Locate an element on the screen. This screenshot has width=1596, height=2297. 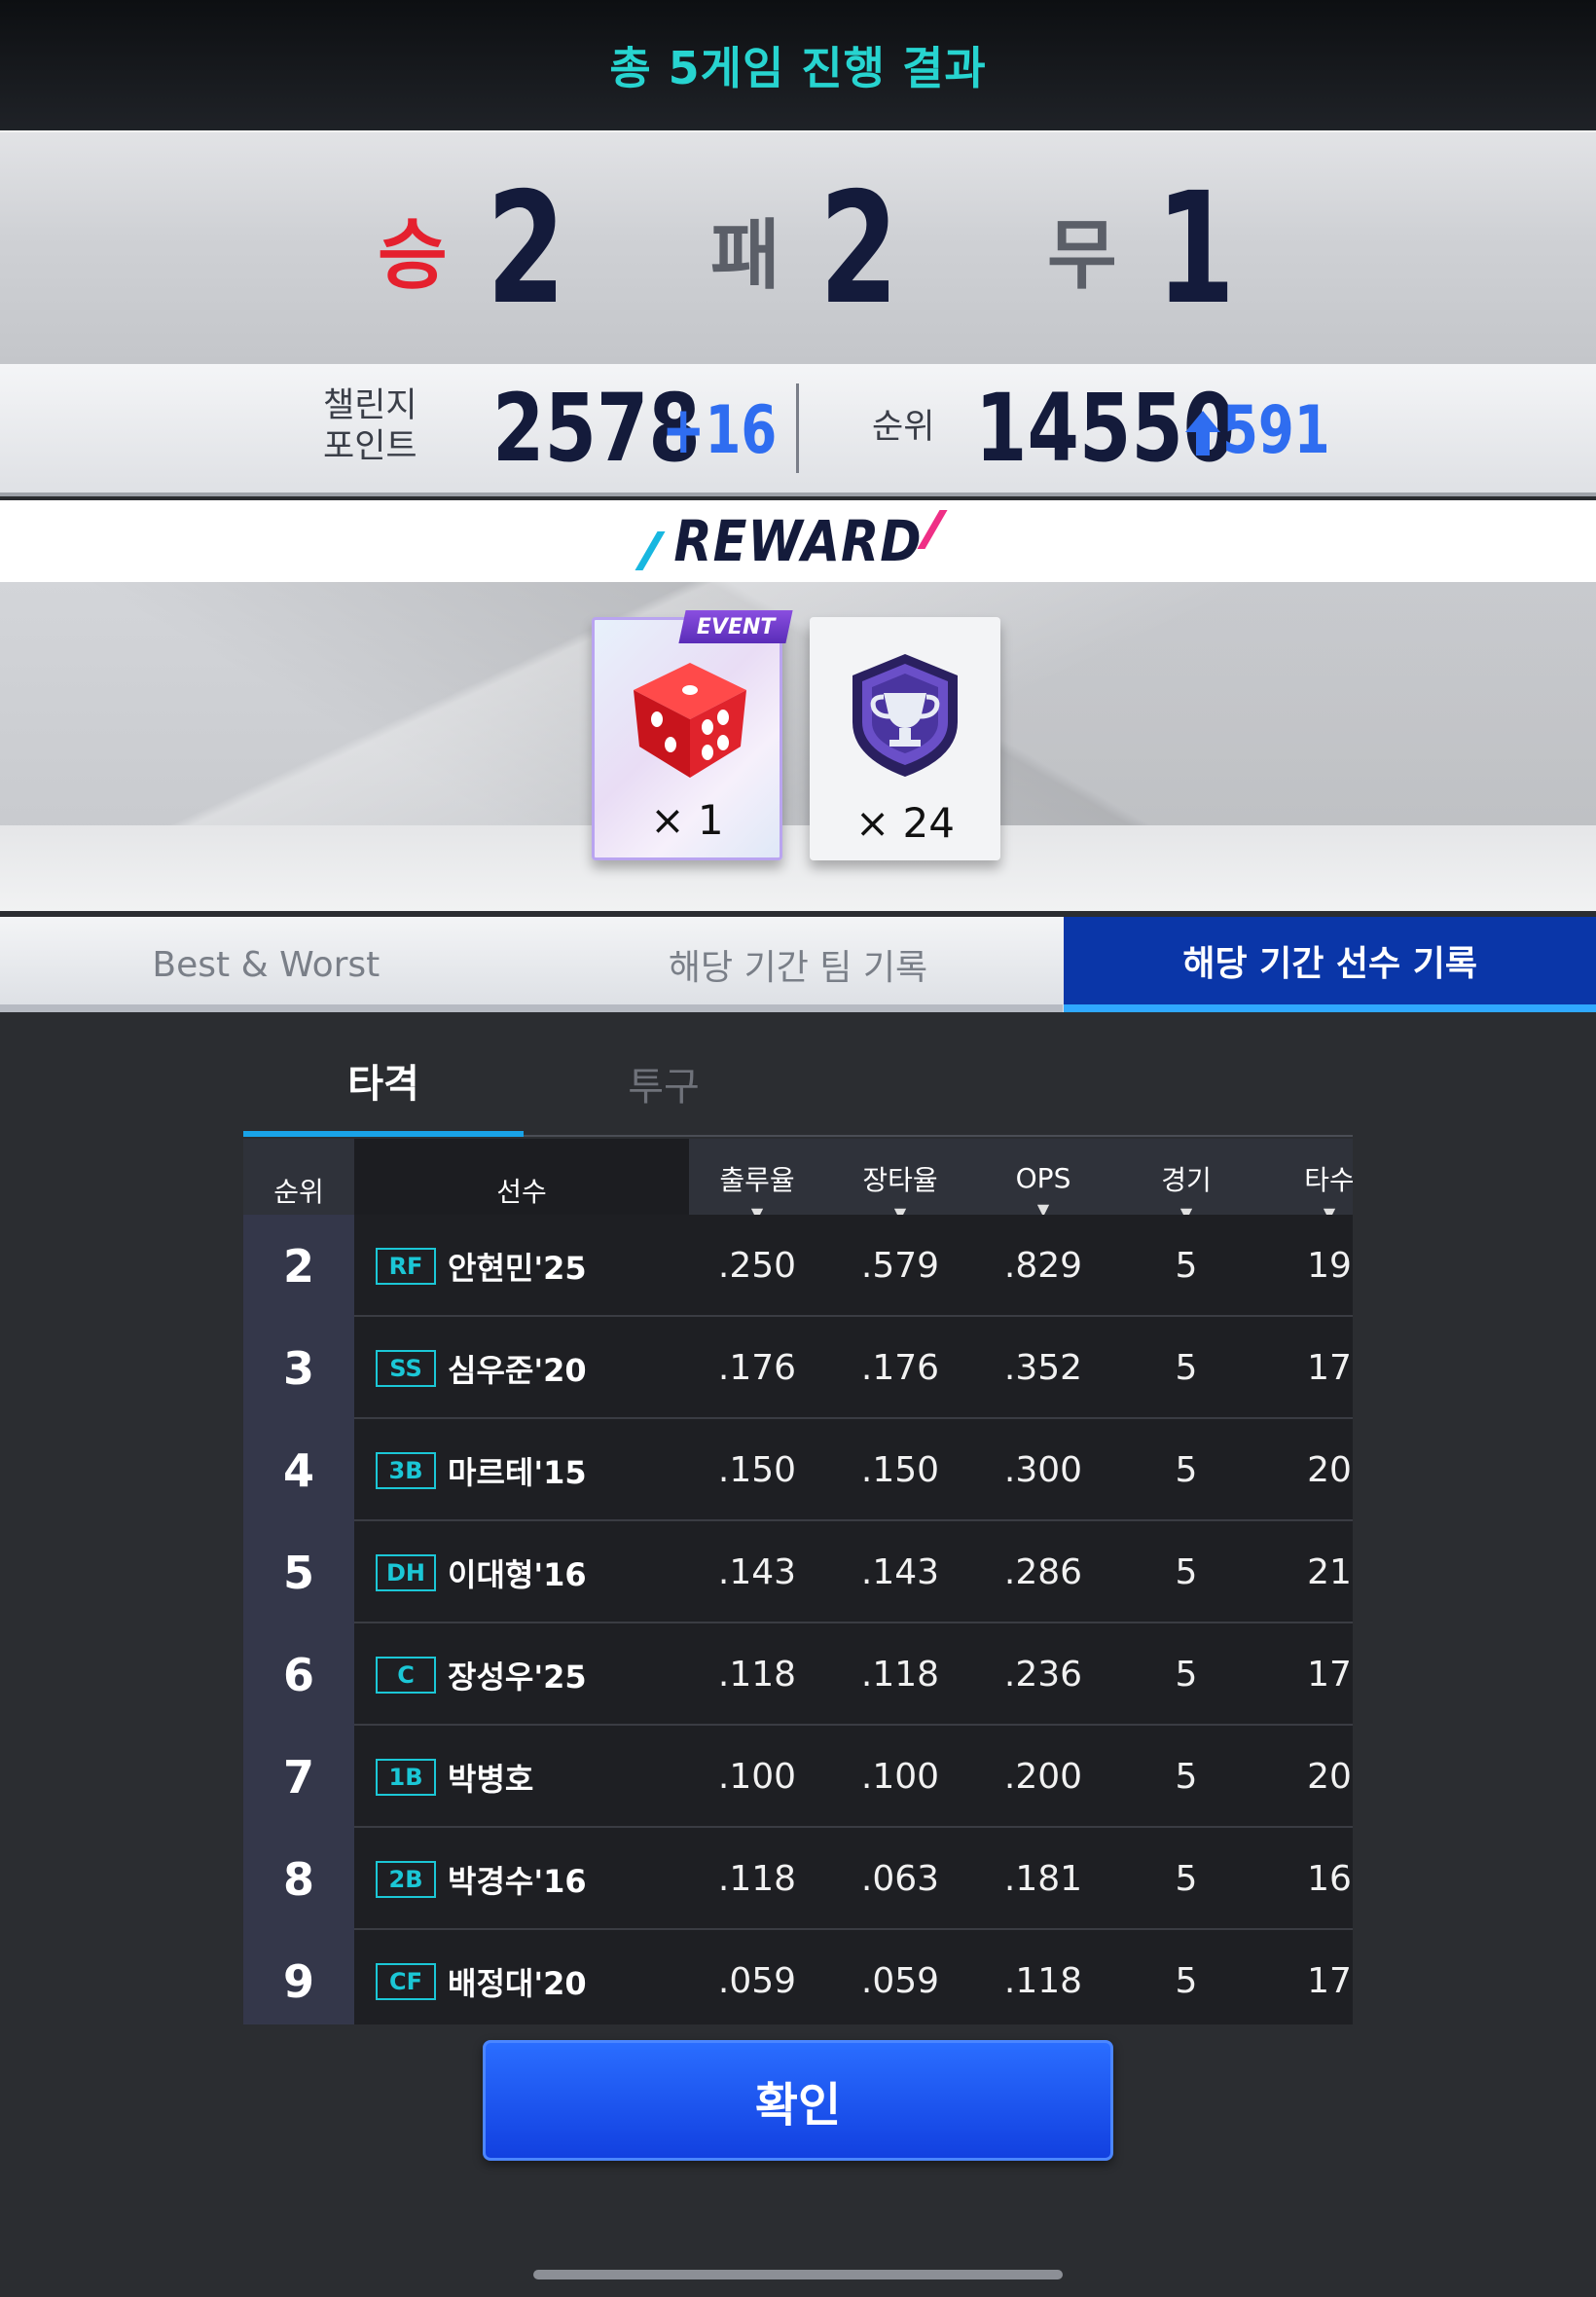
tab-team-record: 해당 기간 팀 기록 is located at coordinates (798, 965).